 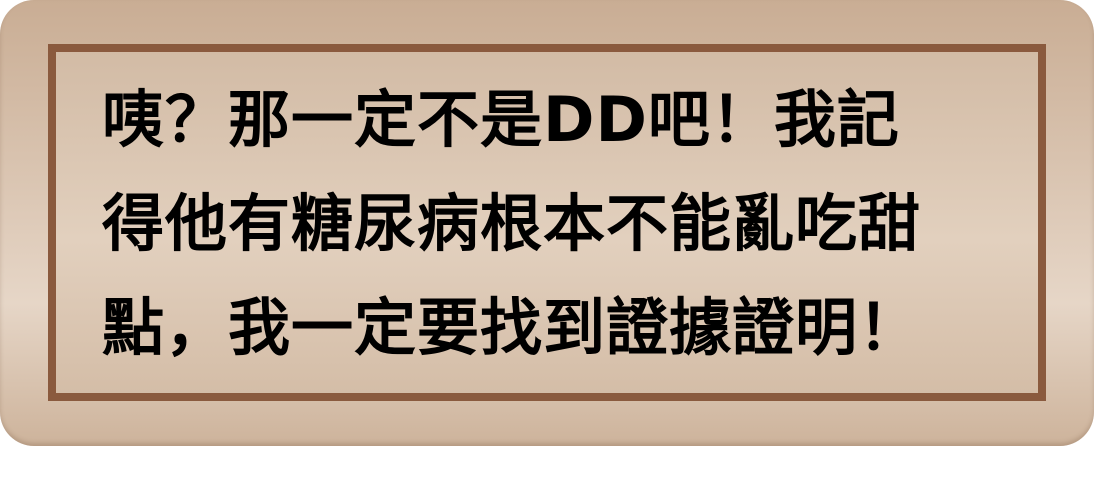 I want to click on dialog-line-3: 點，我一定要找到證據證明！, so click(x=512, y=327).